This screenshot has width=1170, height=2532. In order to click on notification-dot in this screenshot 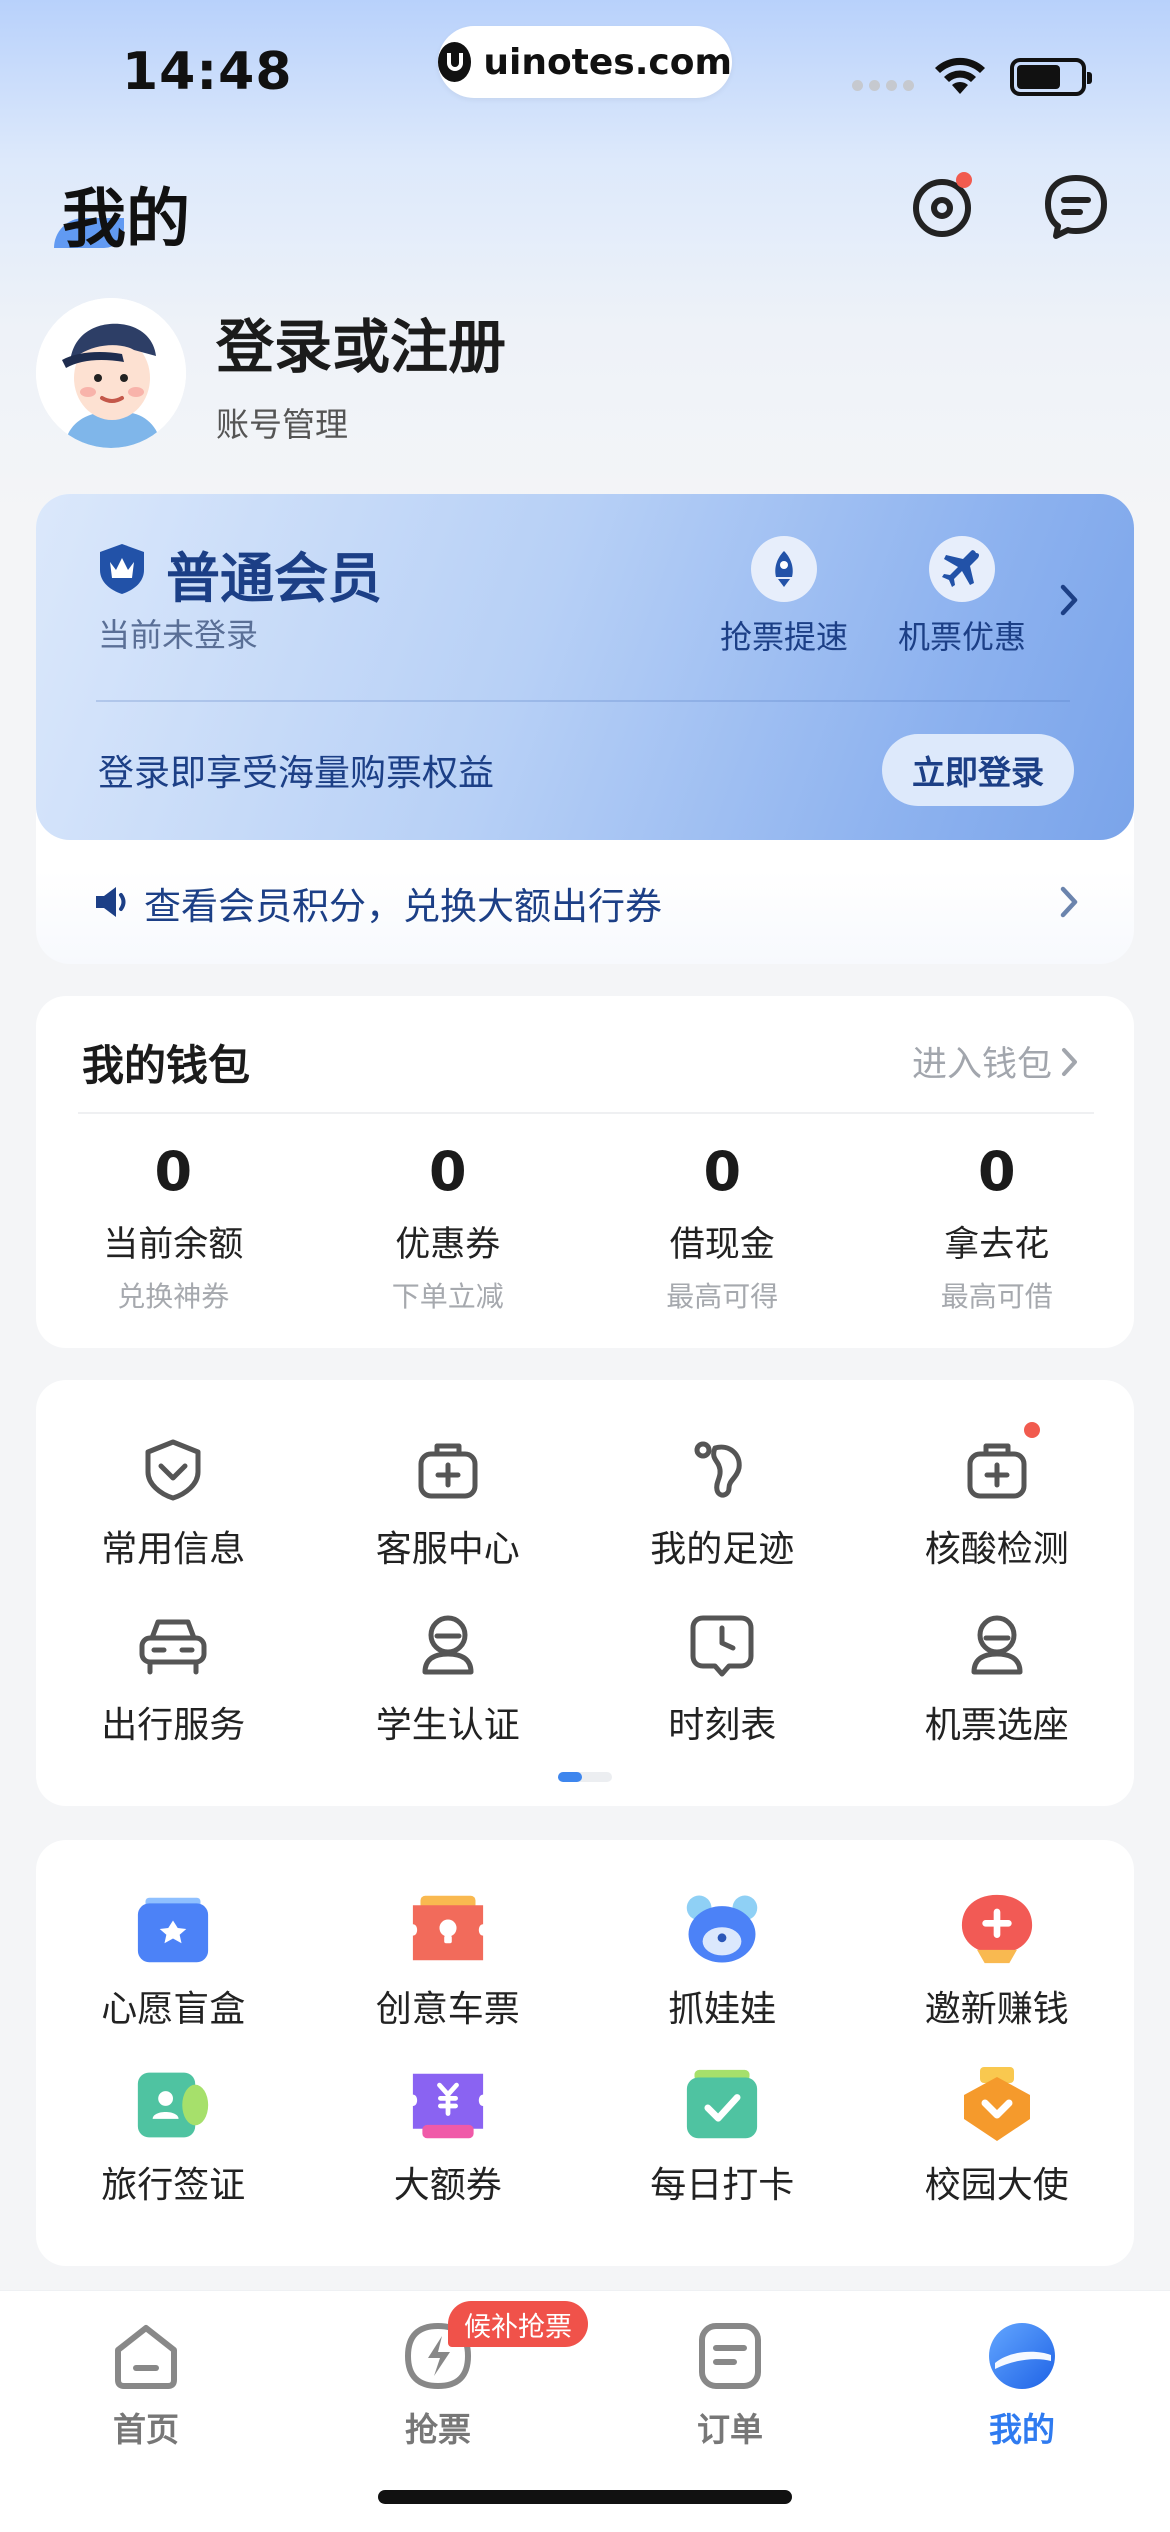, I will do `click(1031, 1430)`.